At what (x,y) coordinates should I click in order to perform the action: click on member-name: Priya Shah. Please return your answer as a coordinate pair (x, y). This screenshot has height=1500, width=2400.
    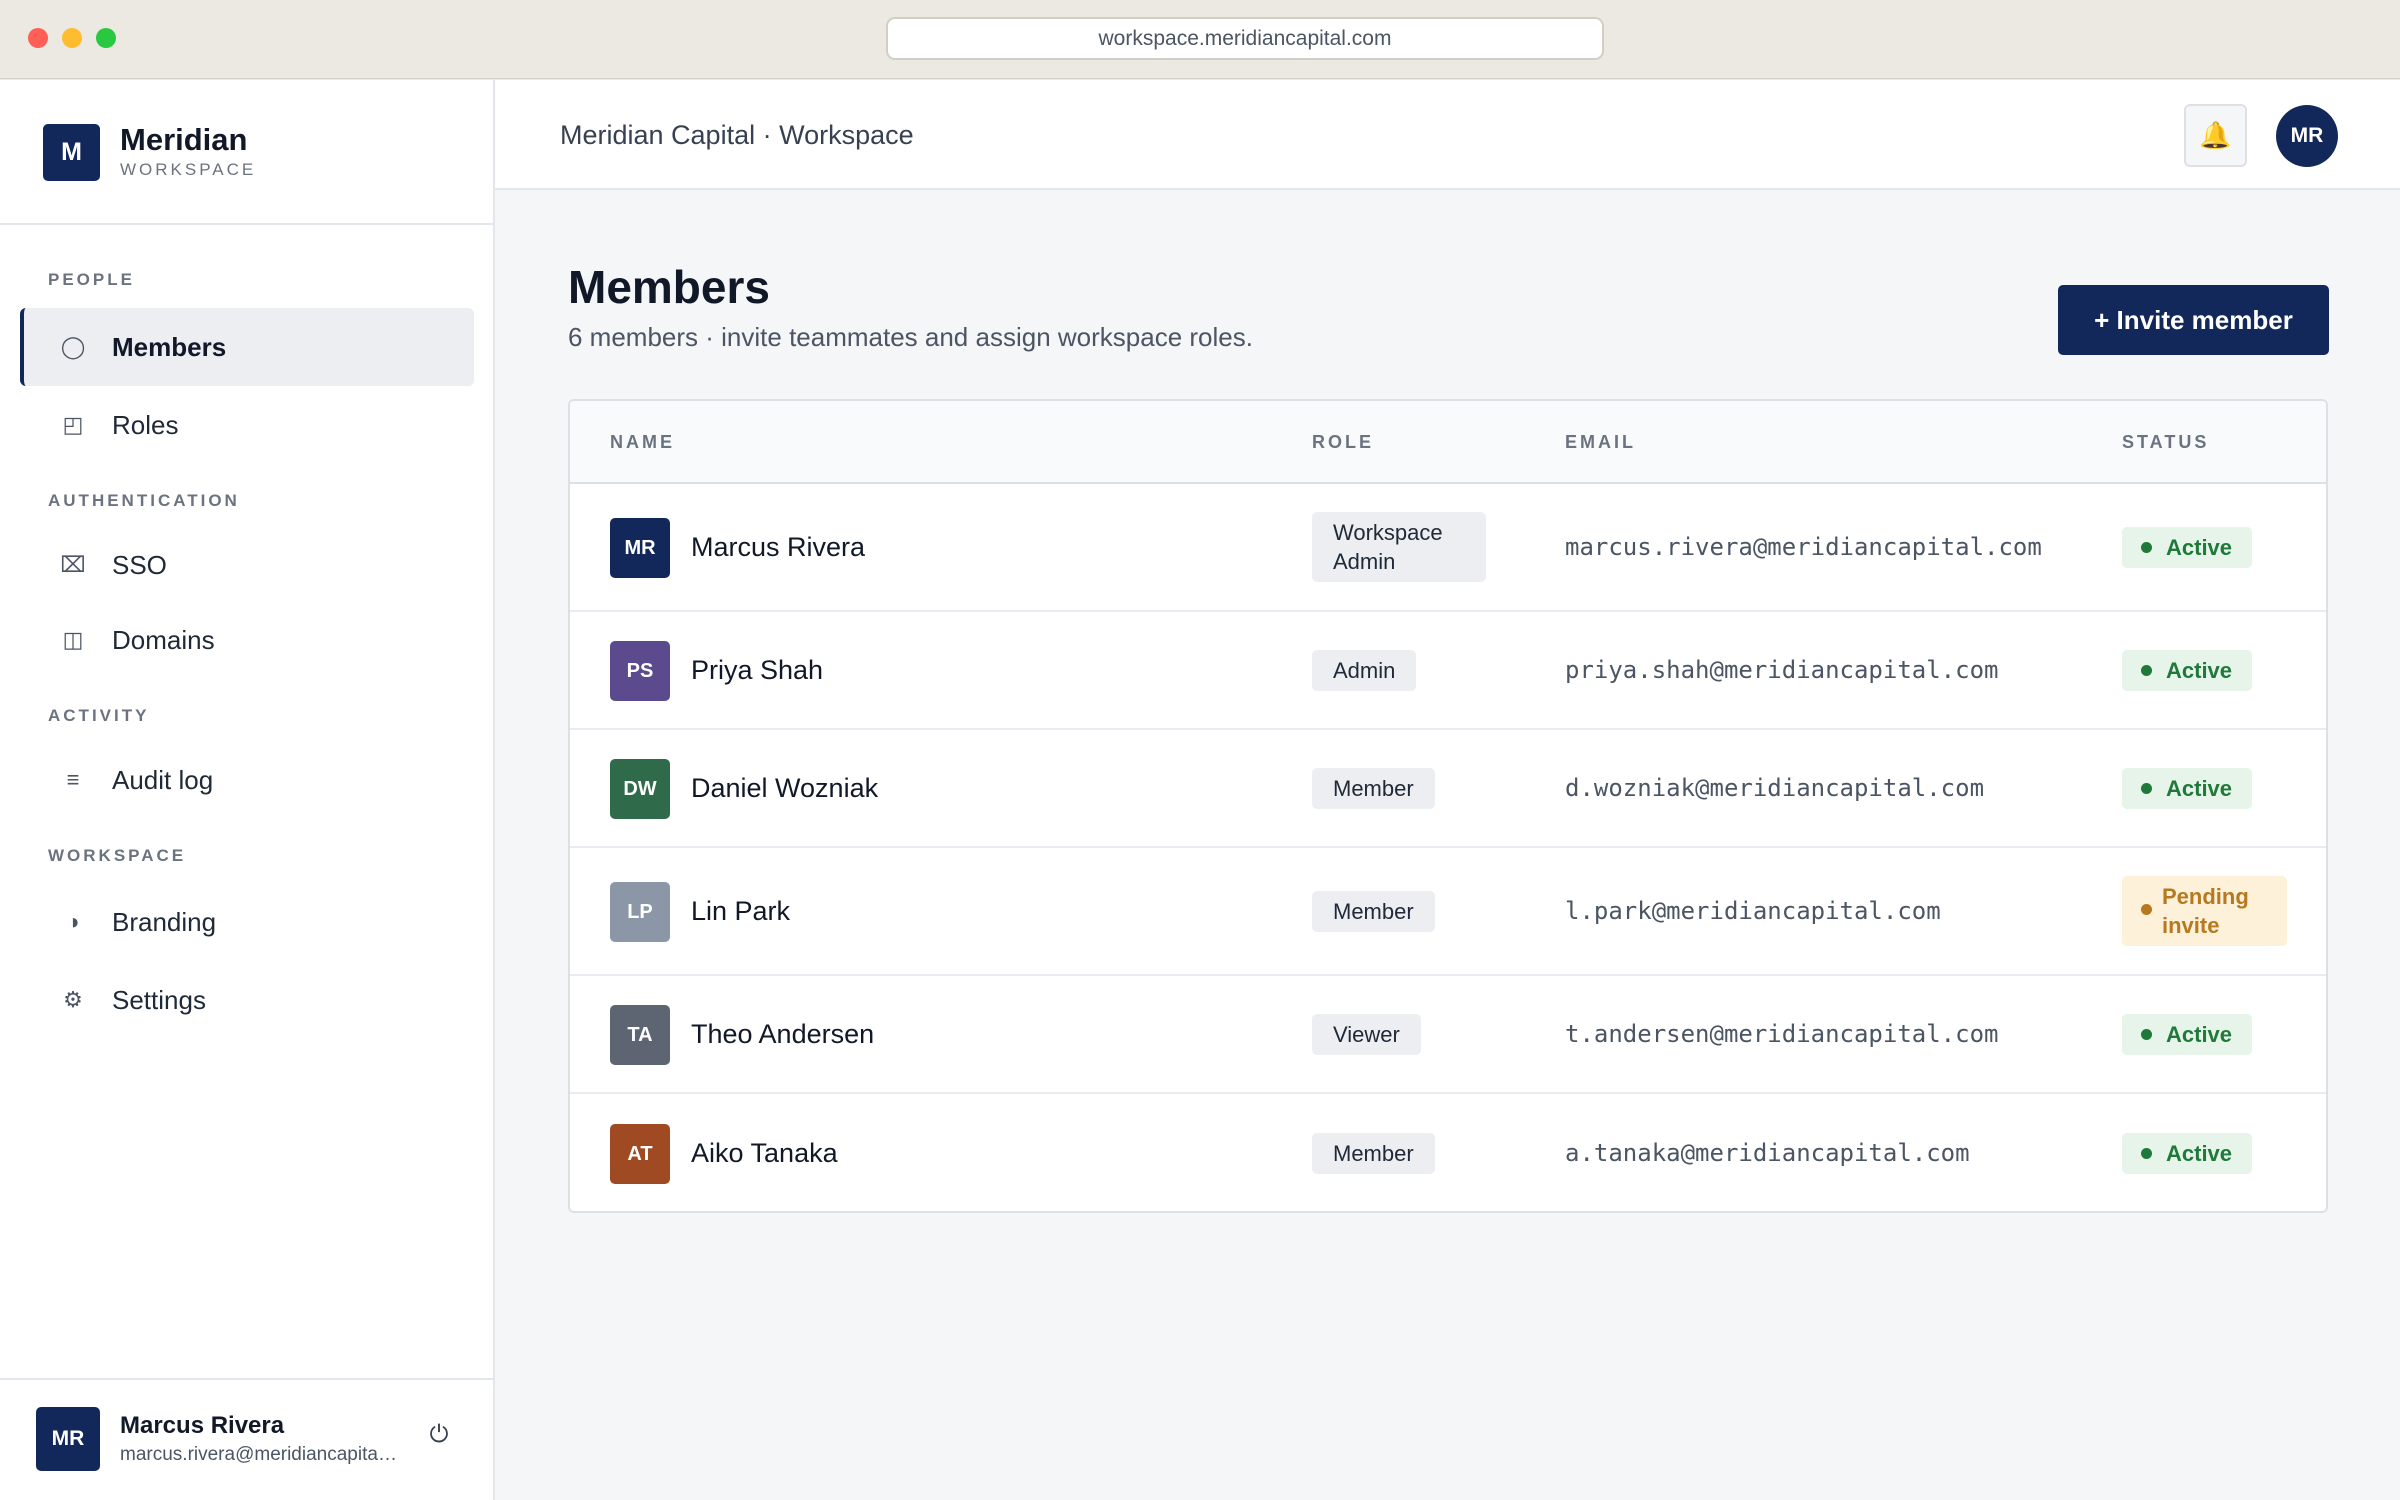
    Looking at the image, I should click on (757, 670).